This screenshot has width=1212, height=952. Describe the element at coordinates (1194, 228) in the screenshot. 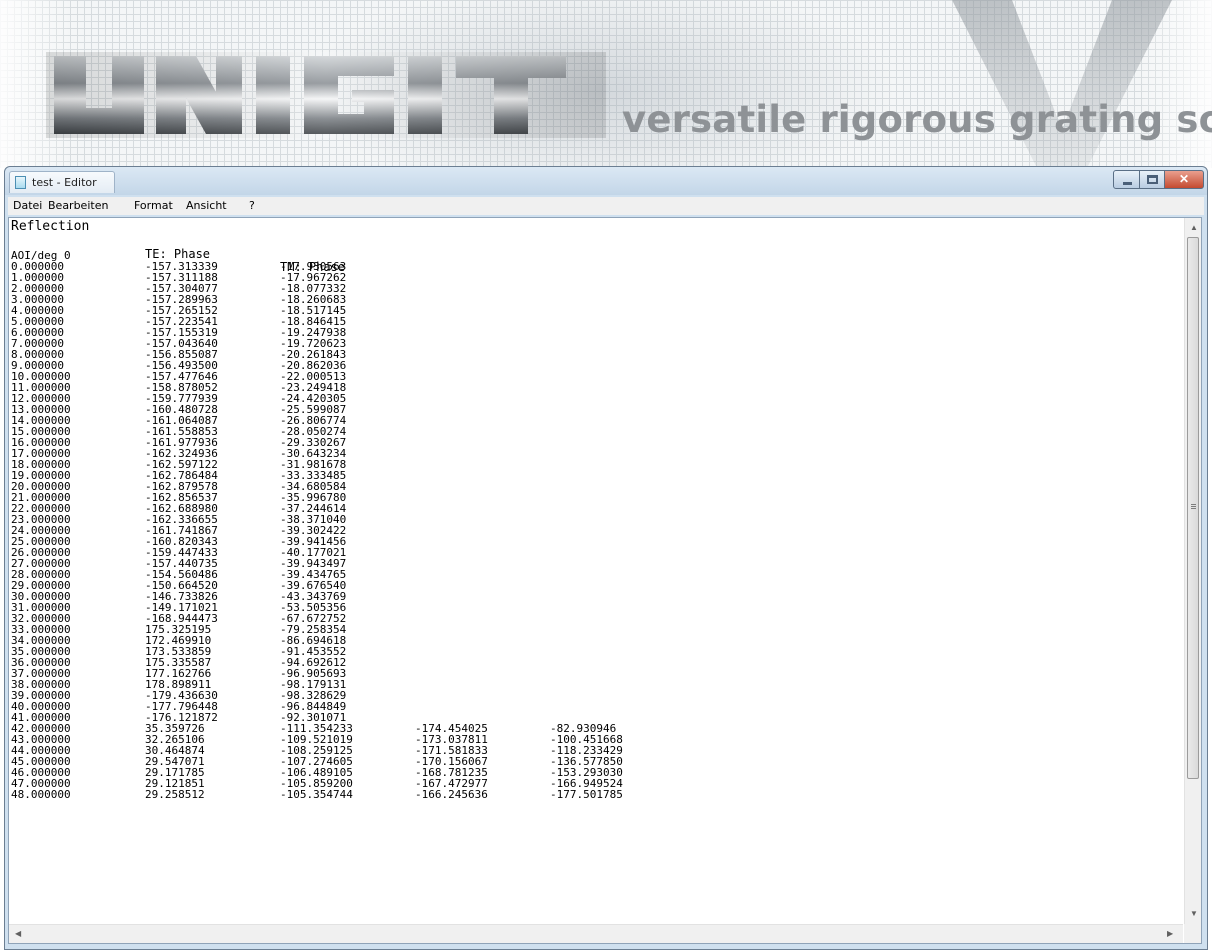

I see `scroll-up-arrow-icon: ▲` at that location.